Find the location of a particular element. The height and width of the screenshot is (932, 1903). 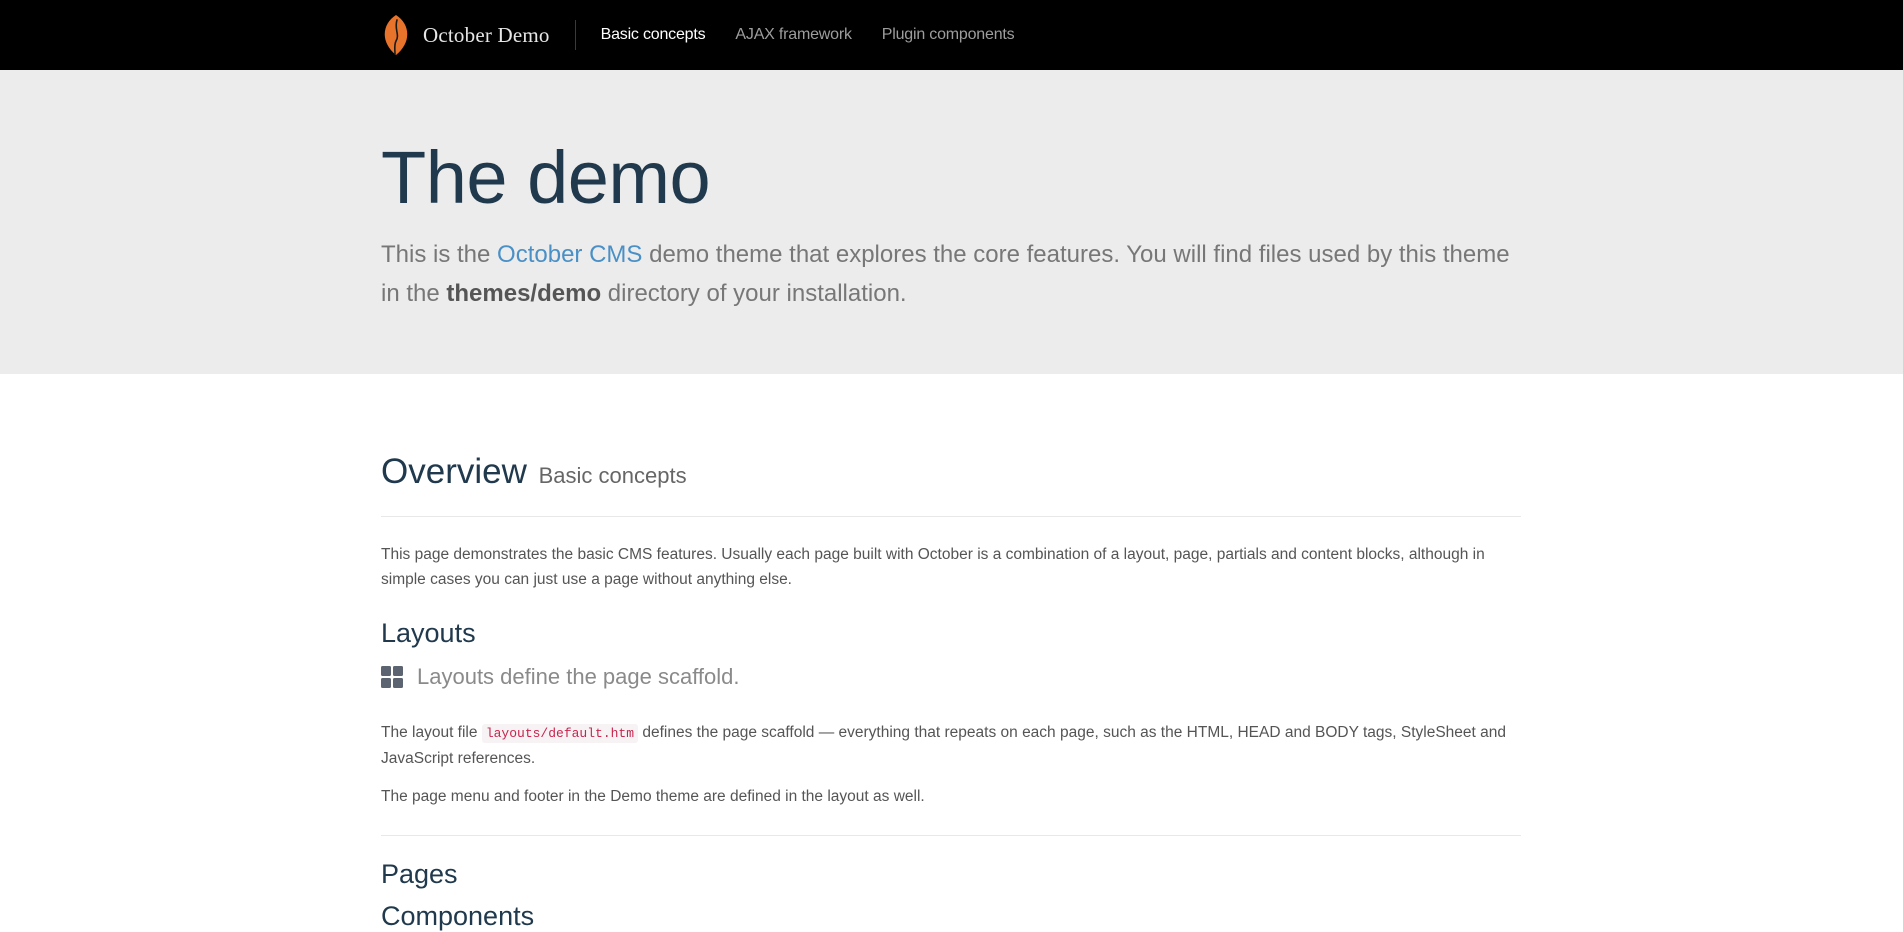

brand-name: October Demo is located at coordinates (486, 34).